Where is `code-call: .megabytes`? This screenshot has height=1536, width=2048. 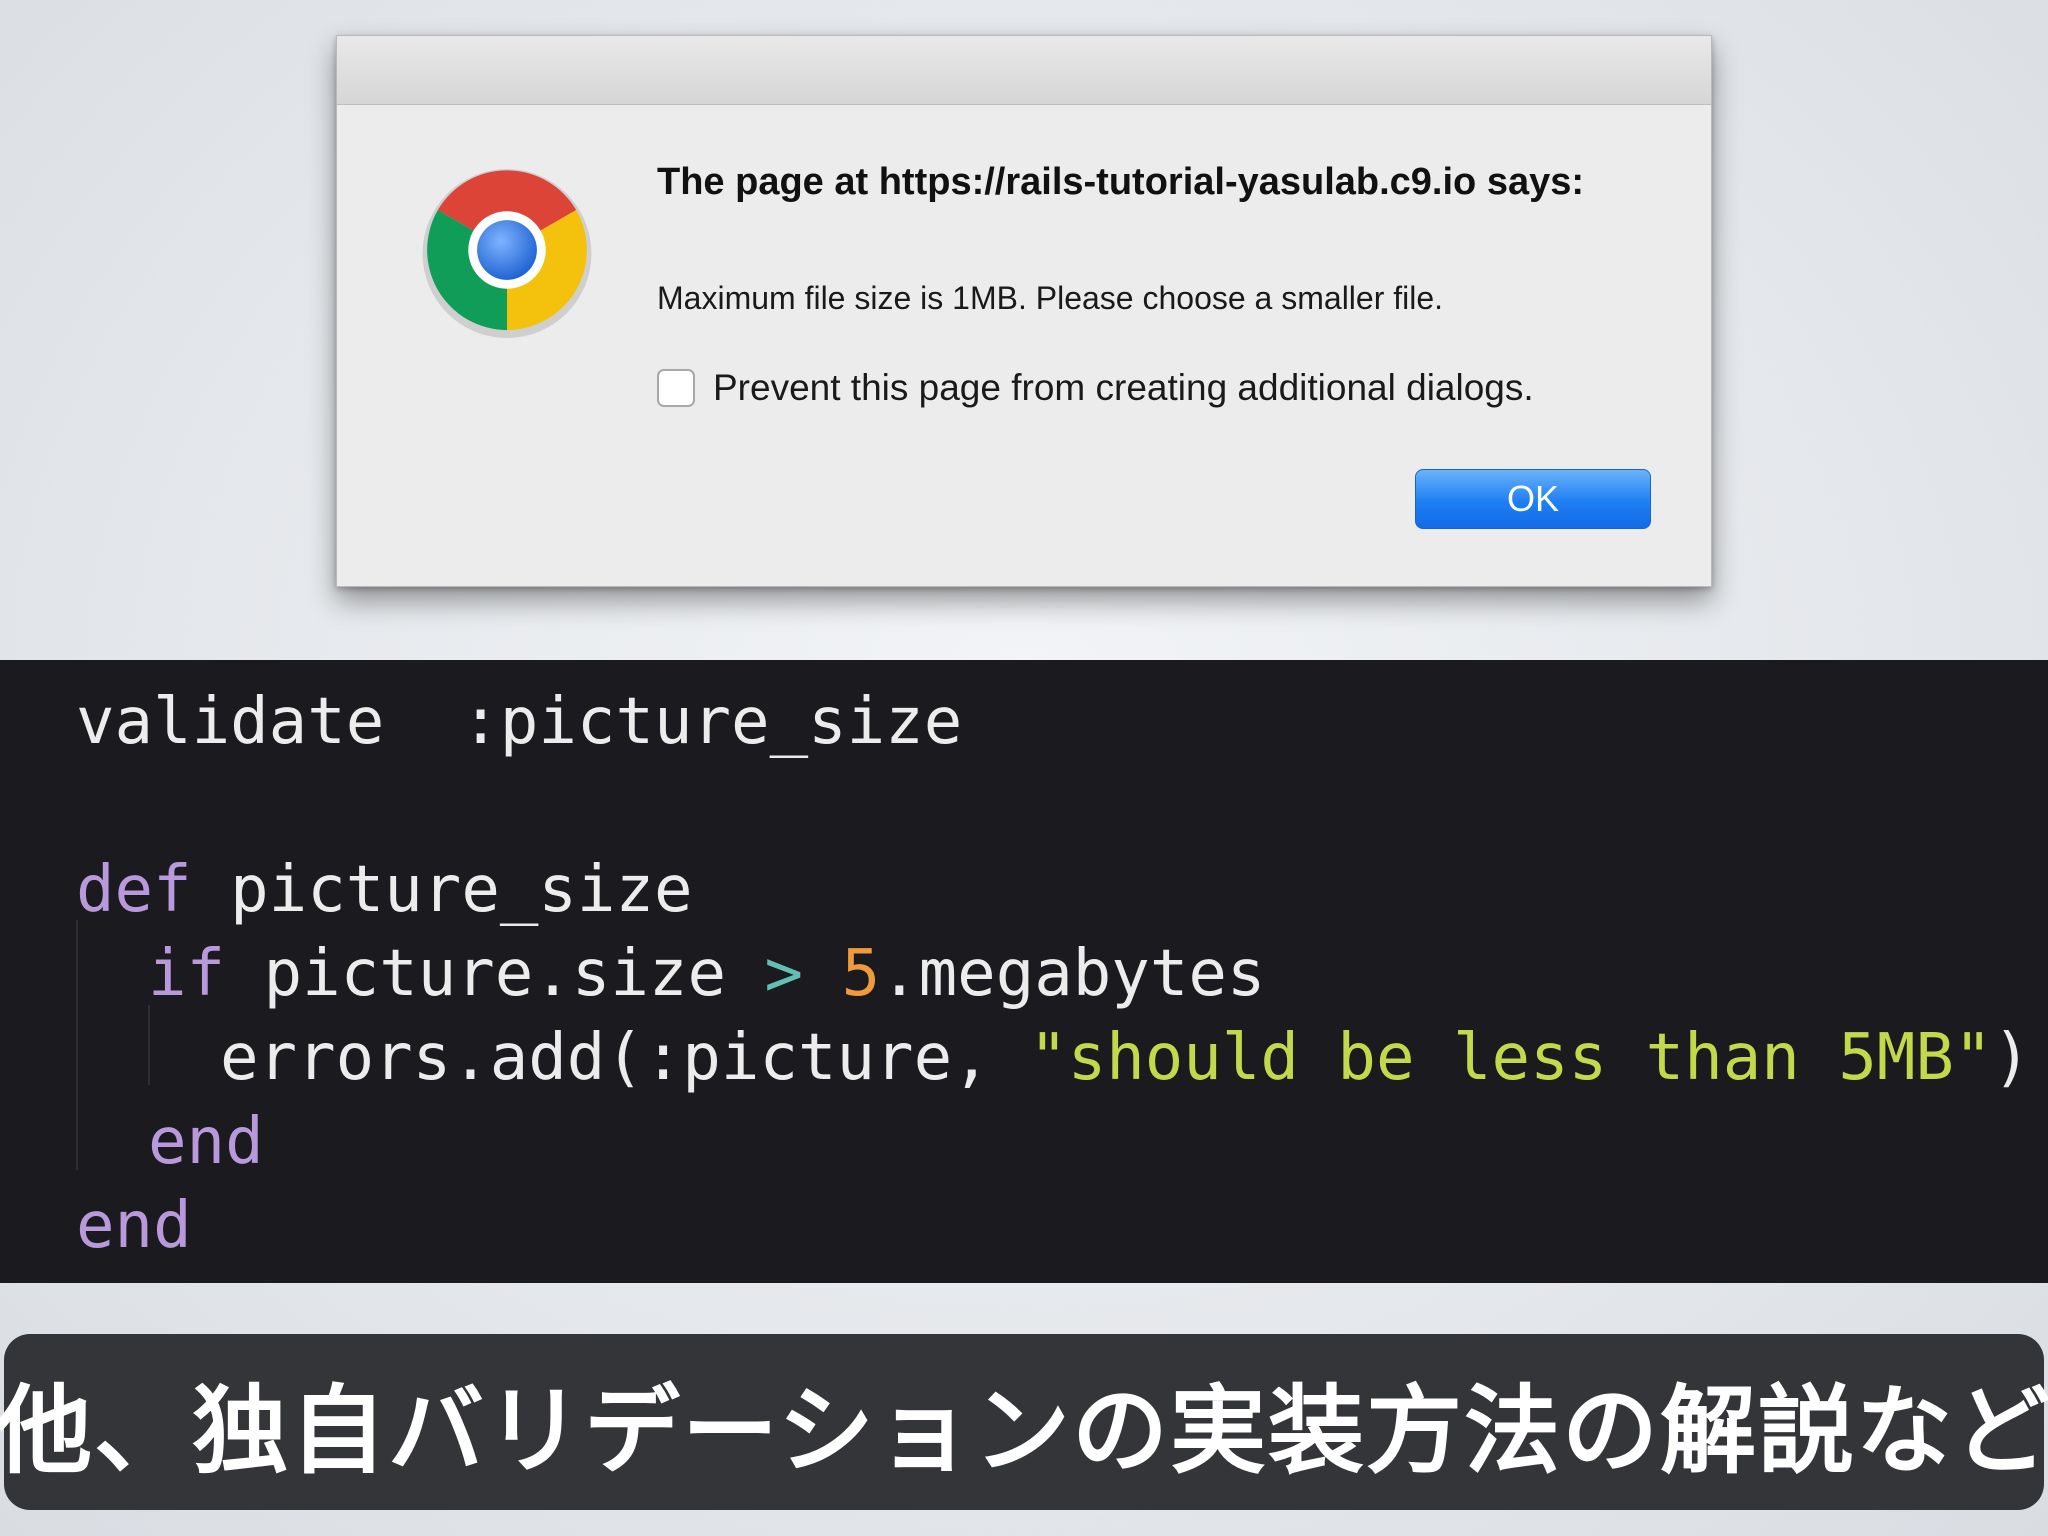 code-call: .megabytes is located at coordinates (1073, 974).